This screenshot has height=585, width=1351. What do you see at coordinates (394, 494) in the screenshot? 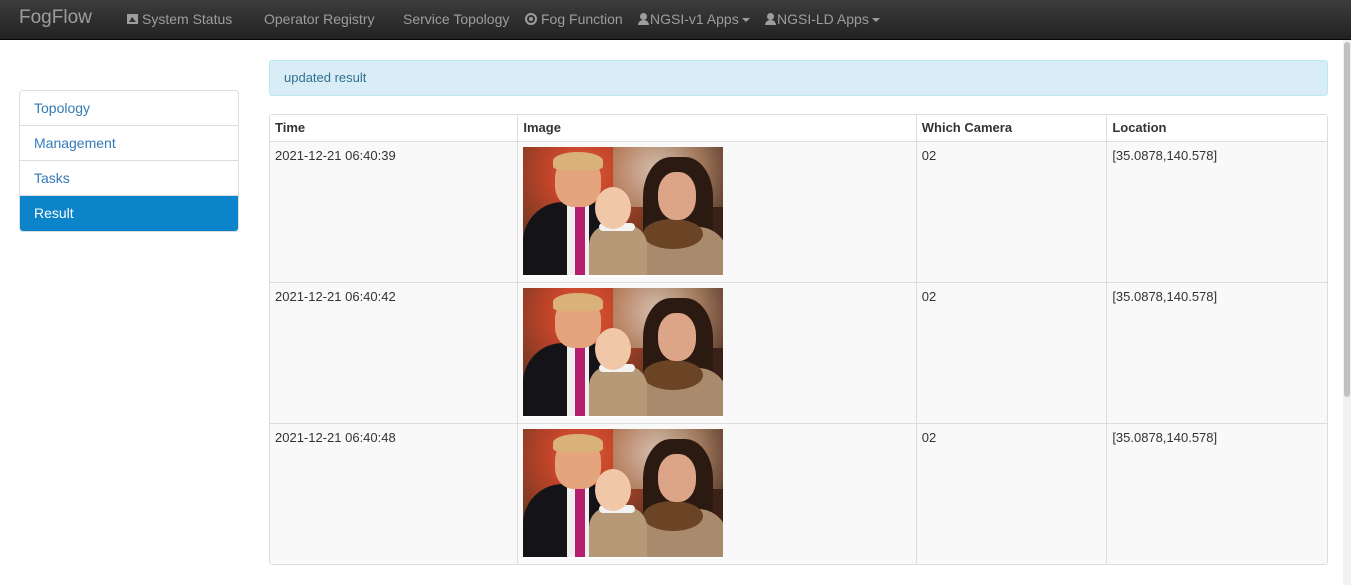
I see `cell-time: 2021-12-21 06:40:48` at bounding box center [394, 494].